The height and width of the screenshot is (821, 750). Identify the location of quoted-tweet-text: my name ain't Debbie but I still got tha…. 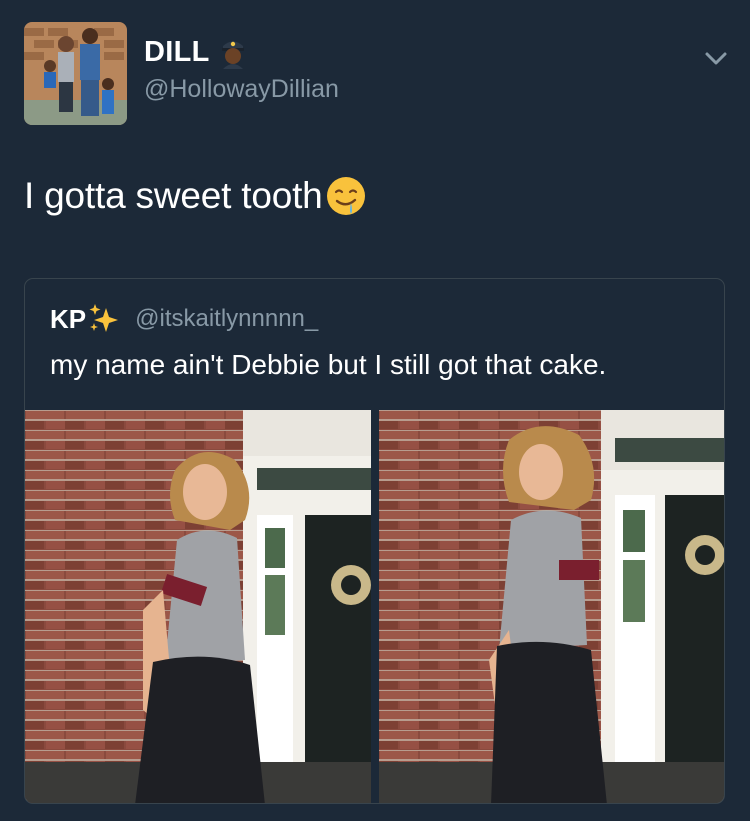
(328, 364).